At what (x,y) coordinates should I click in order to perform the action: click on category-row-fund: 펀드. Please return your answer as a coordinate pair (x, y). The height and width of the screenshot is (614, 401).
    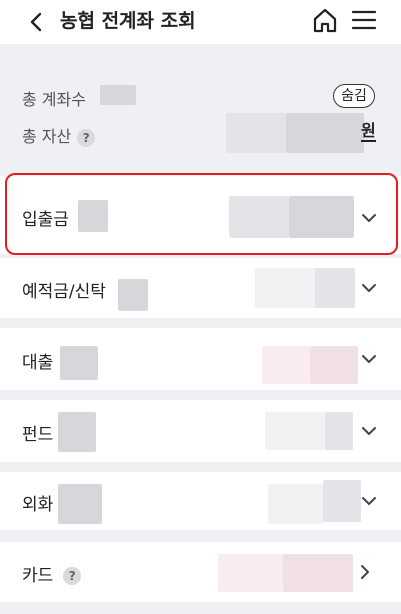
    Looking at the image, I should click on (200, 431).